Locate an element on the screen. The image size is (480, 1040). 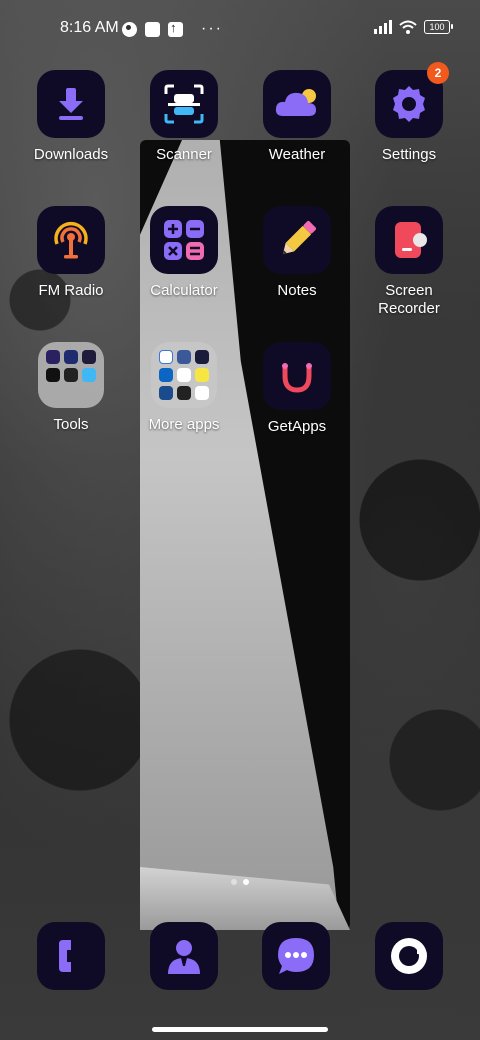
app-notes: Notes is located at coordinates (297, 253).